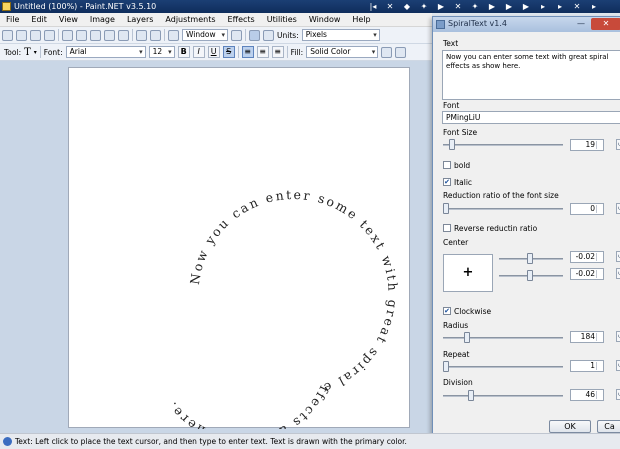 The image size is (620, 449). I want to click on menu-help: Help, so click(361, 20).